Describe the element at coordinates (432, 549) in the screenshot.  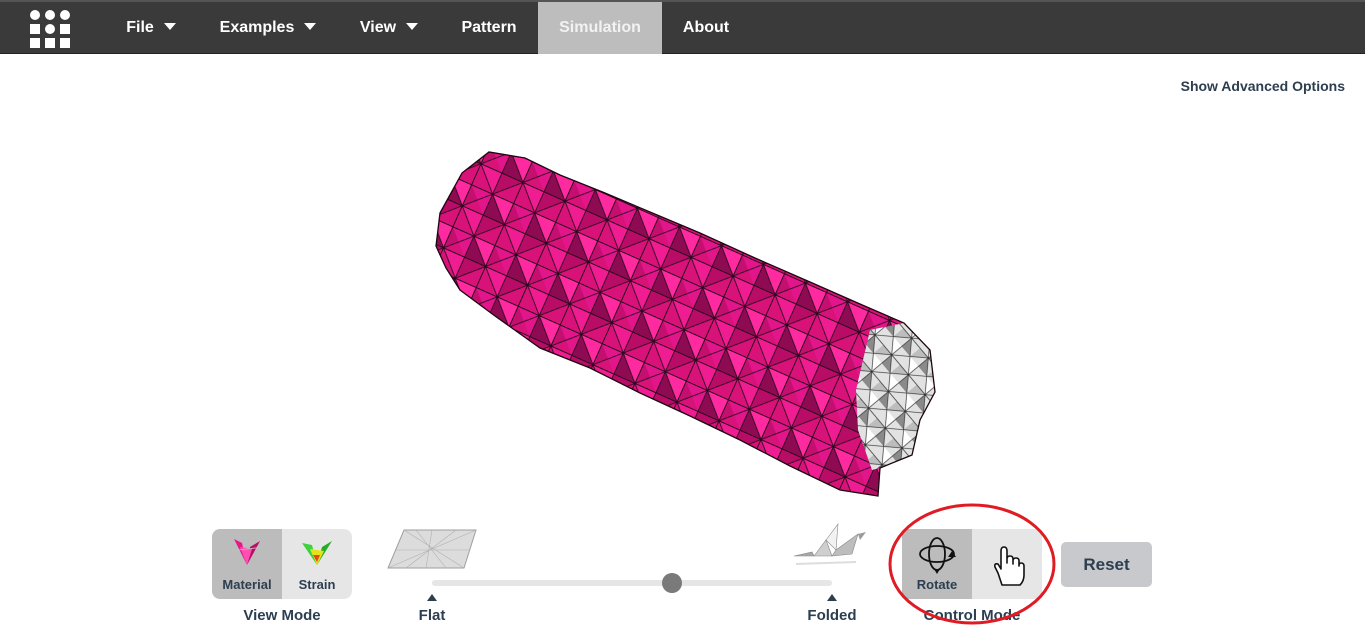
I see `flat-sheet-icon` at that location.